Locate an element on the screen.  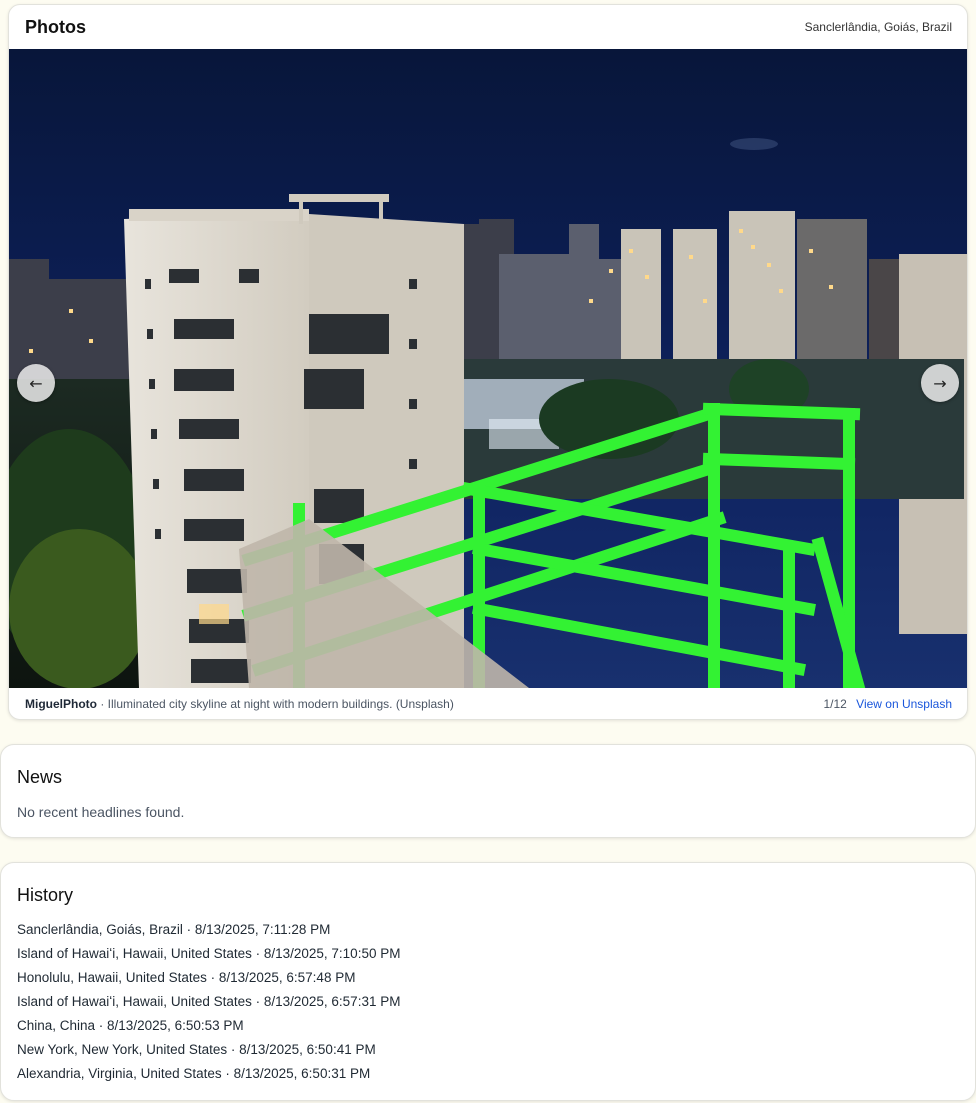
news-empty-message: No recent headlines found. is located at coordinates (101, 812).